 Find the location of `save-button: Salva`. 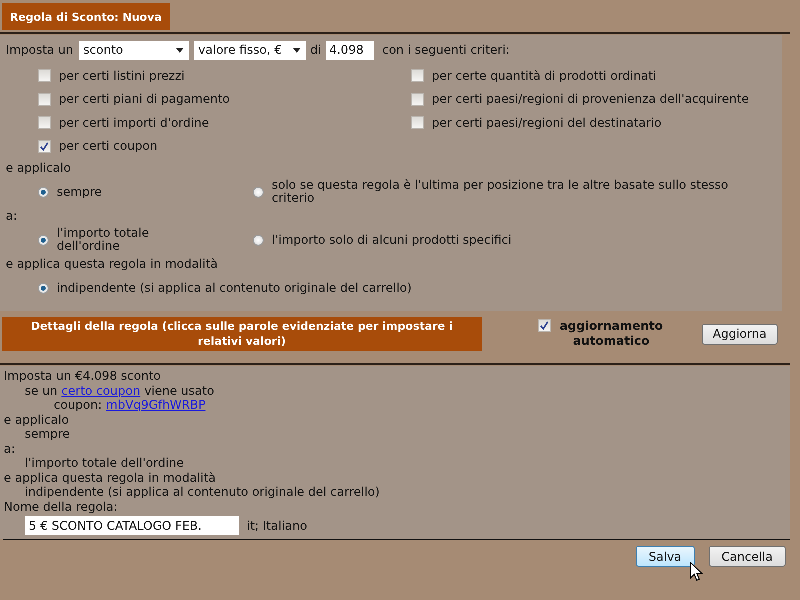

save-button: Salva is located at coordinates (665, 556).